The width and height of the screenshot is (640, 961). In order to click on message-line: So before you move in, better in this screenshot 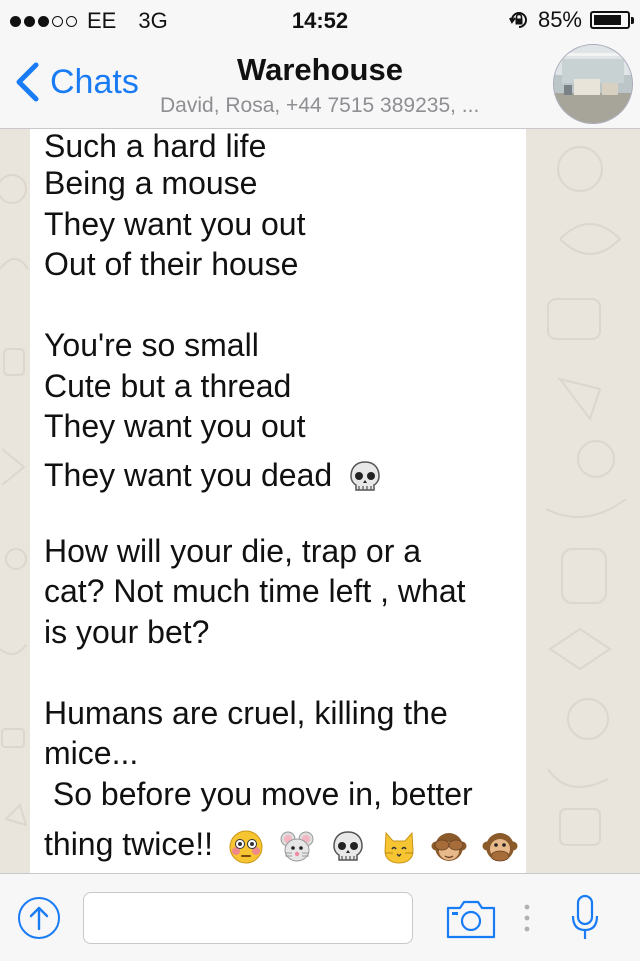, I will do `click(258, 793)`.